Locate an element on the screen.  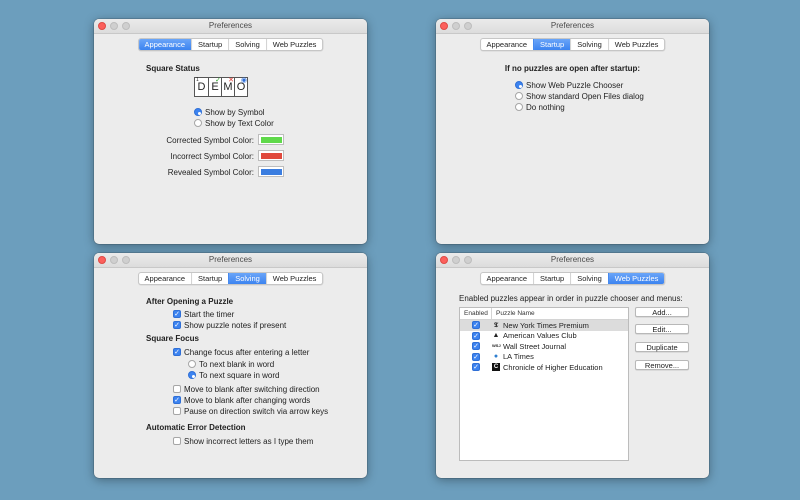
avc-icon: ▲ is located at coordinates (496, 335).